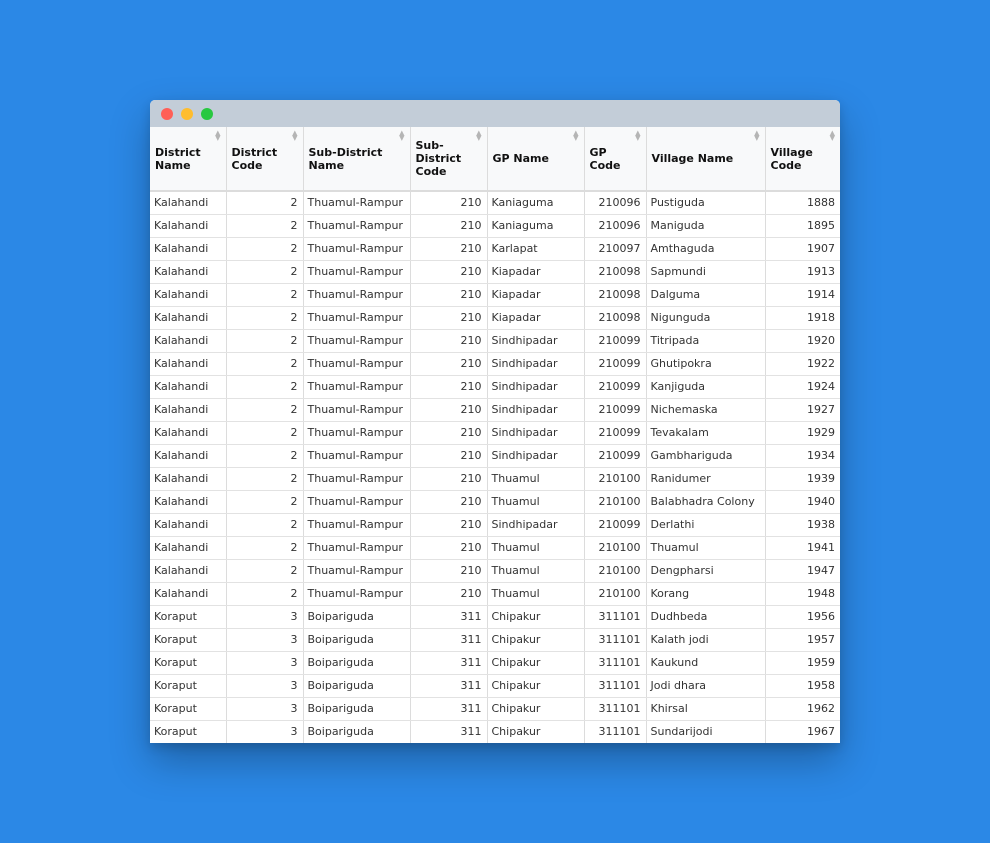  What do you see at coordinates (357, 159) in the screenshot?
I see `column-header: Sub-District Name ▲ ▼` at bounding box center [357, 159].